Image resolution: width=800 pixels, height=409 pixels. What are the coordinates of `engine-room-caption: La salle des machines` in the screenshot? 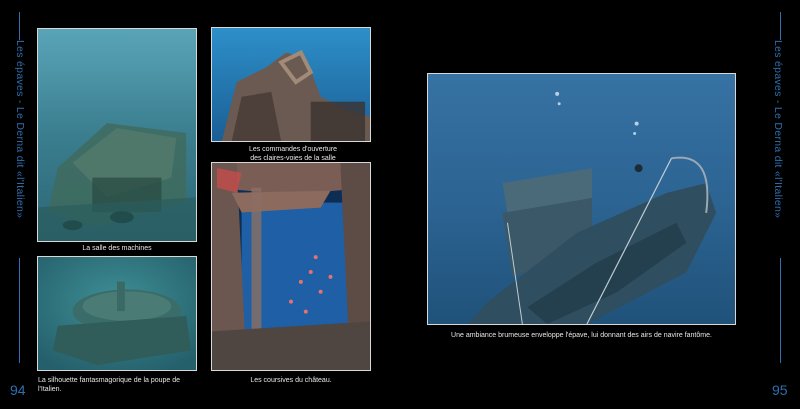 It's located at (117, 248).